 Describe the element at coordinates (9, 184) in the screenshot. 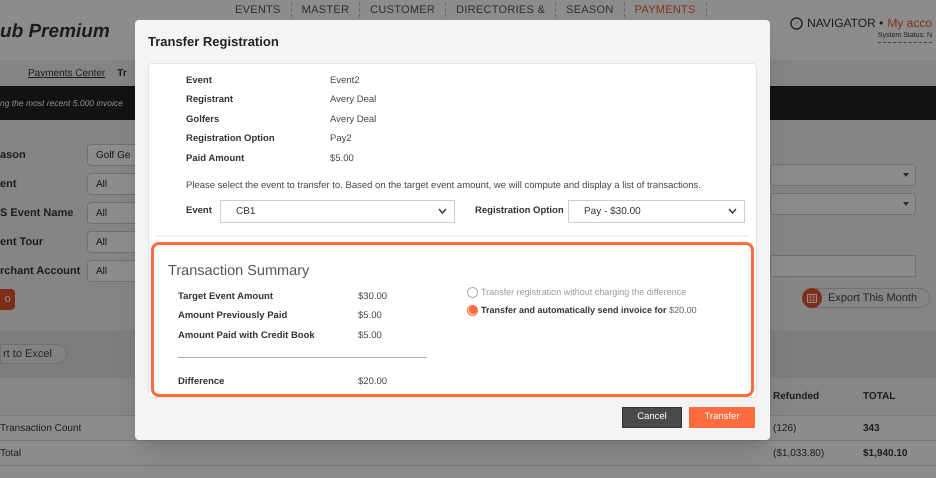

I see `filter-label: ent` at that location.